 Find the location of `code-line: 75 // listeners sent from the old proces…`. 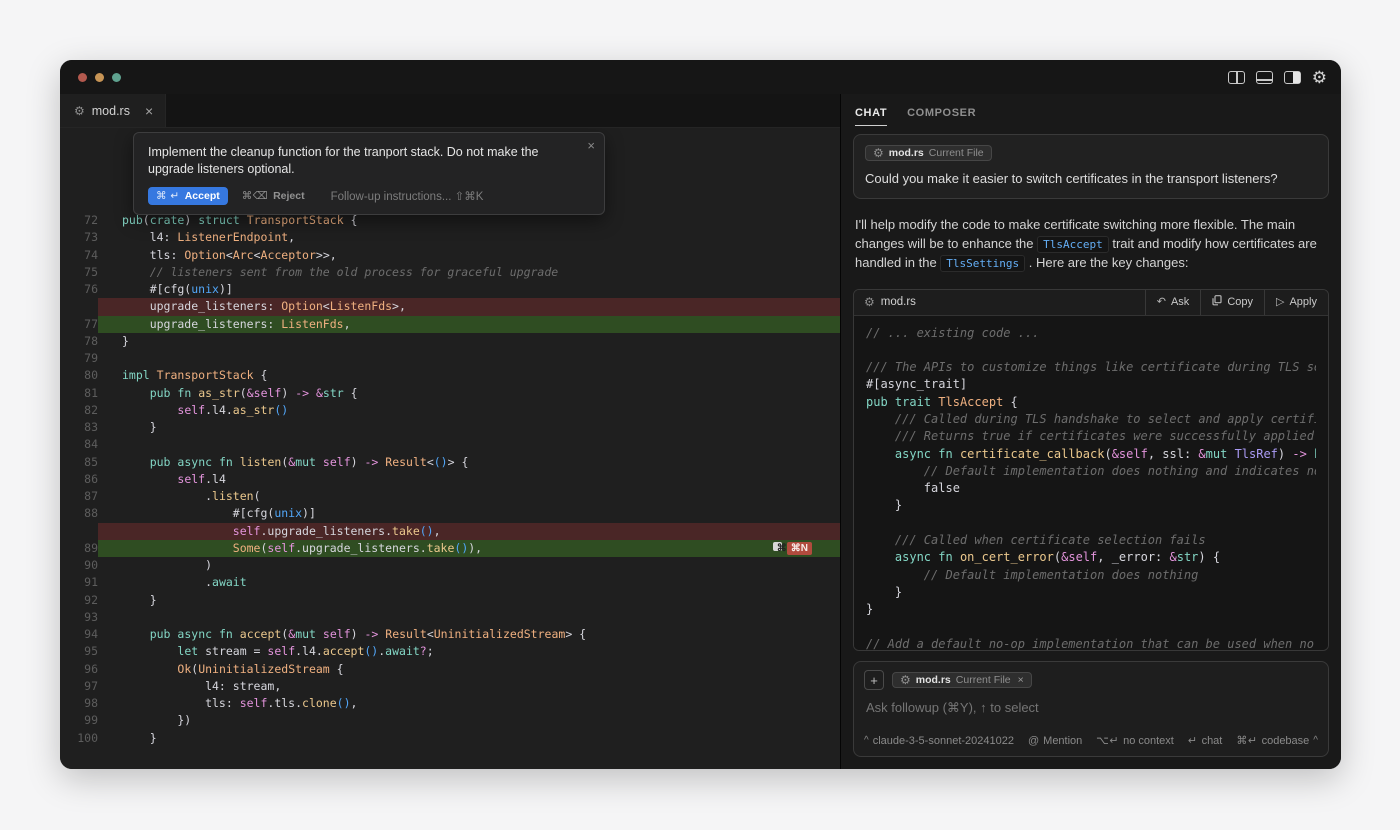

code-line: 75 // listeners sent from the old proces… is located at coordinates (450, 272).